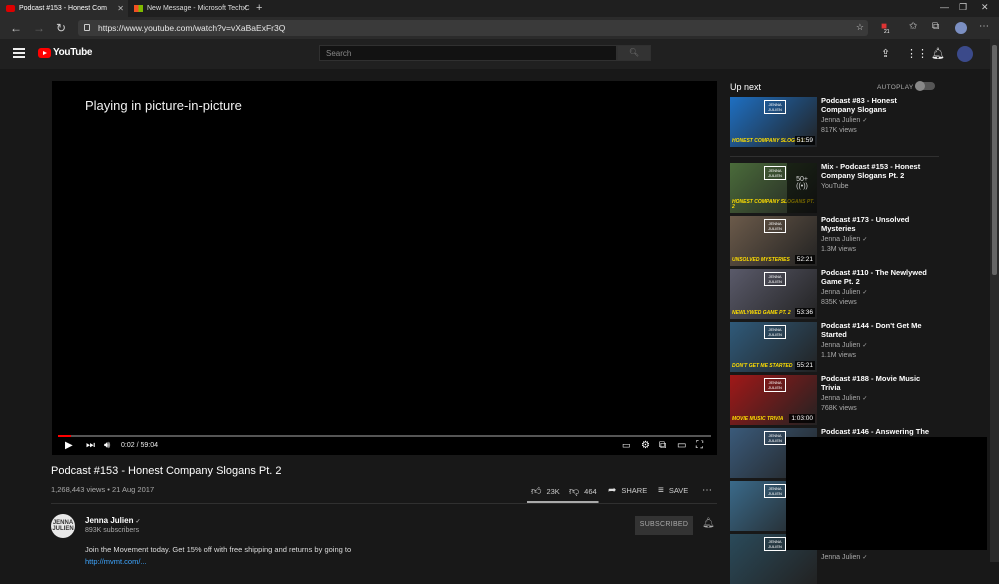  What do you see at coordinates (103, 489) in the screenshot?
I see `video-views-date: 1,268,443 views • 21 Aug 2017` at bounding box center [103, 489].